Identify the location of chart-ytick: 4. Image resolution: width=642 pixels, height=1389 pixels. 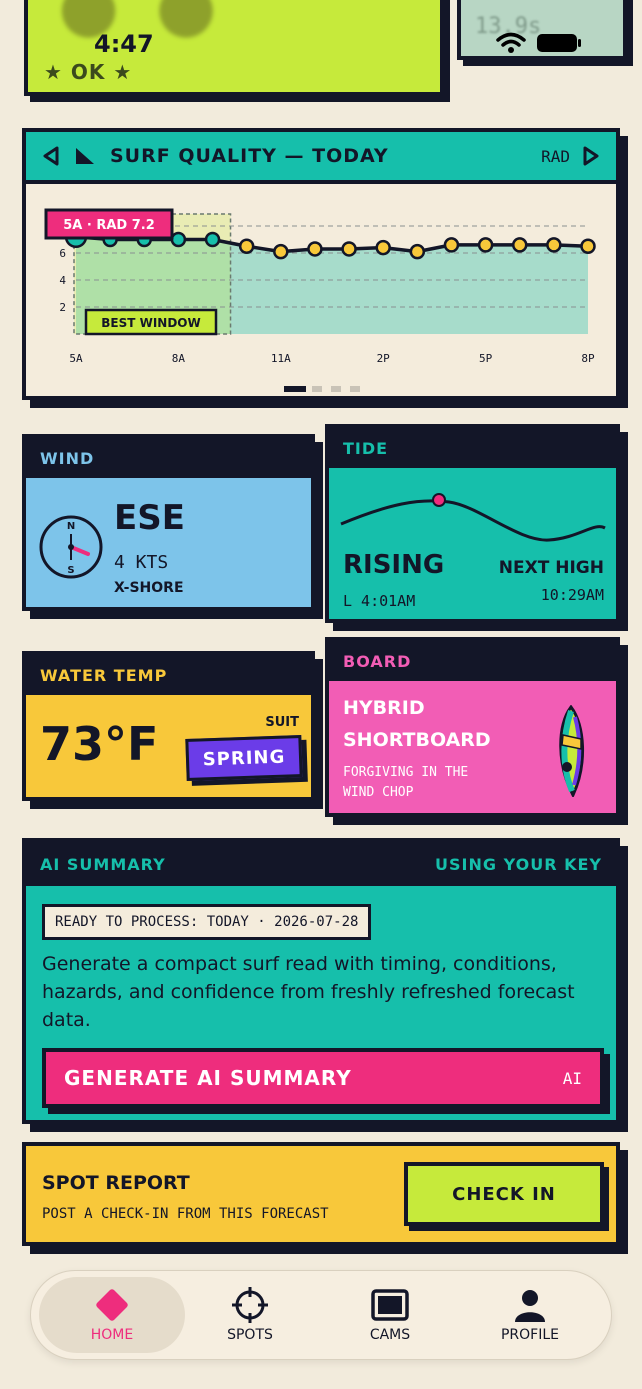
(62, 280).